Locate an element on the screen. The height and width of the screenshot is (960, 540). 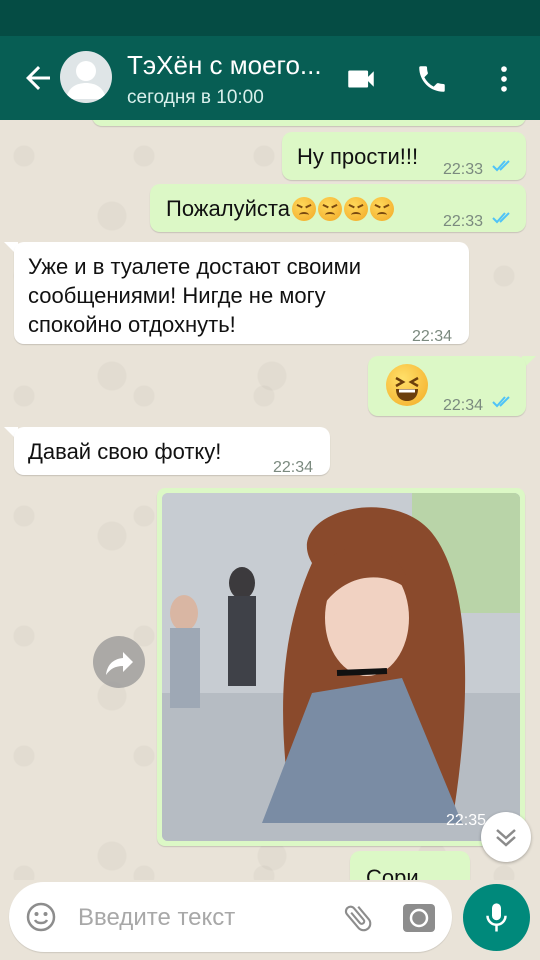
camera-icon is located at coordinates (419, 918).